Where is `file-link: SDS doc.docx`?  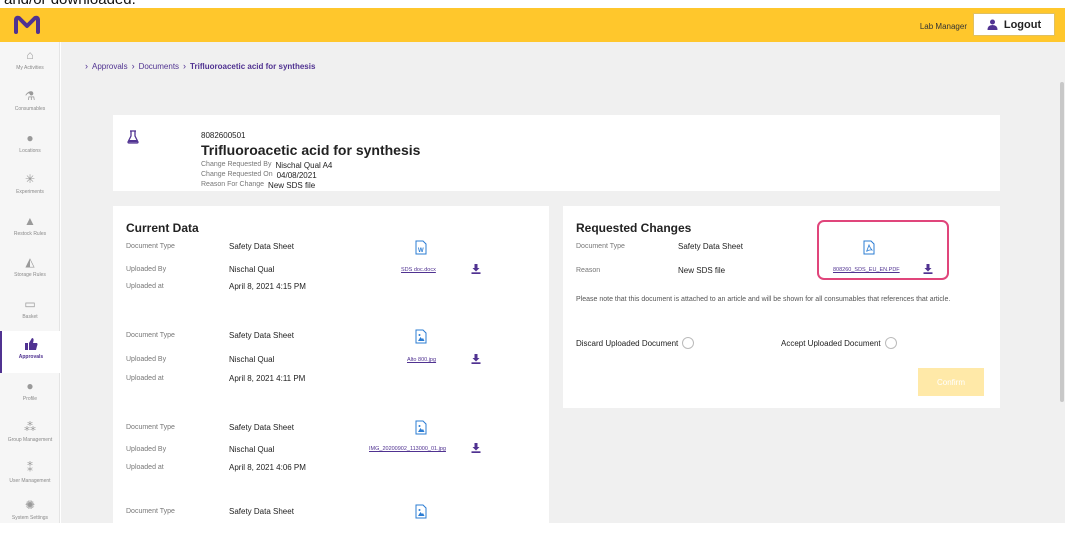 file-link: SDS doc.docx is located at coordinates (418, 270).